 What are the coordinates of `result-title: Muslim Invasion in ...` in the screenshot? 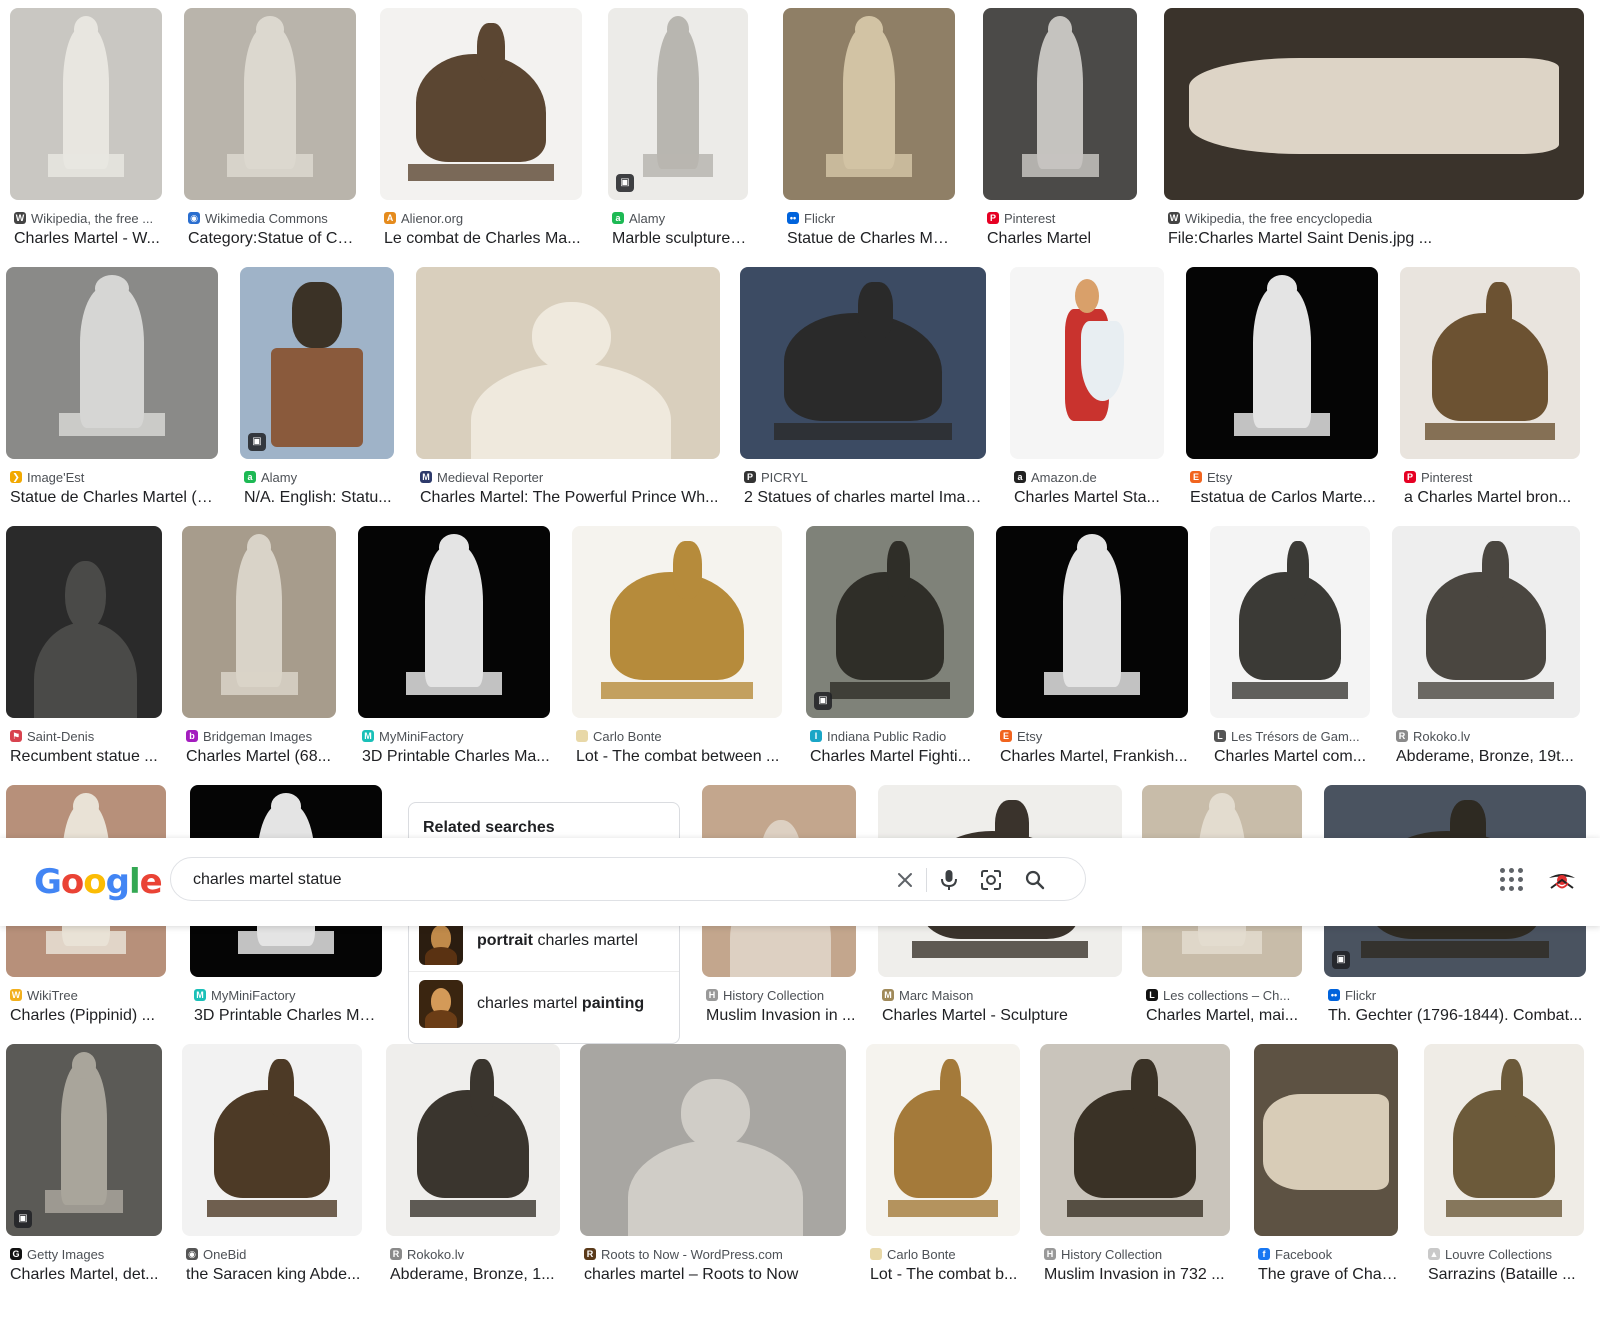 It's located at (779, 1016).